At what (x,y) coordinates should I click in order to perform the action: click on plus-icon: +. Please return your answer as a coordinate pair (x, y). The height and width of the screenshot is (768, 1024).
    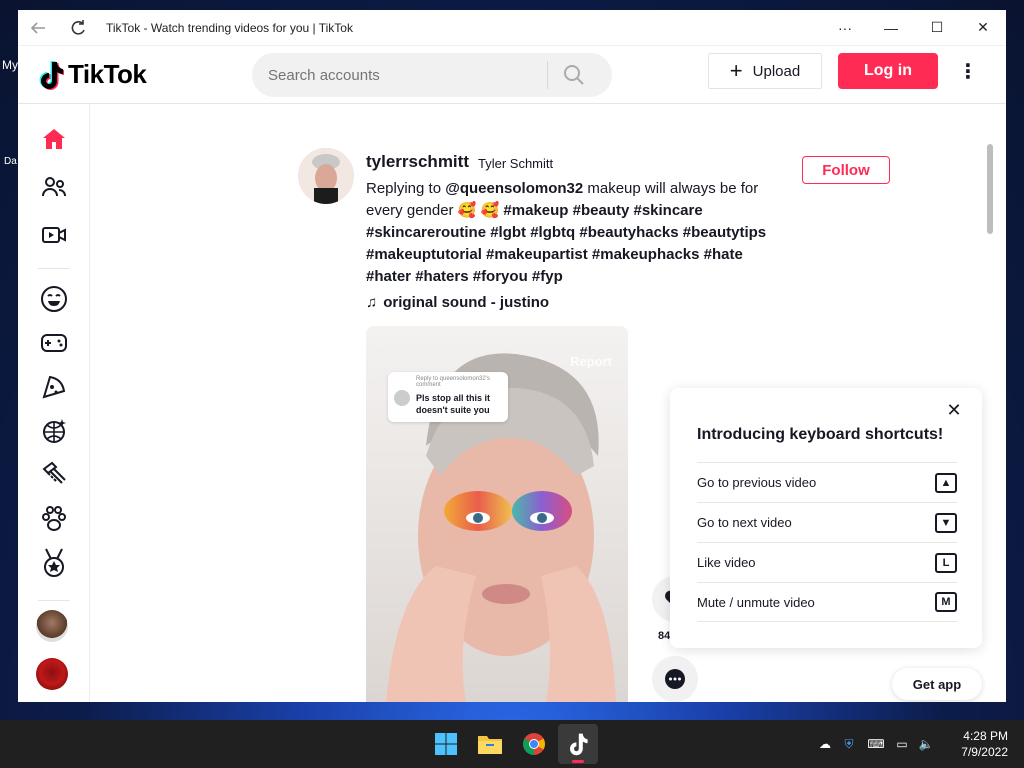
    Looking at the image, I should click on (736, 70).